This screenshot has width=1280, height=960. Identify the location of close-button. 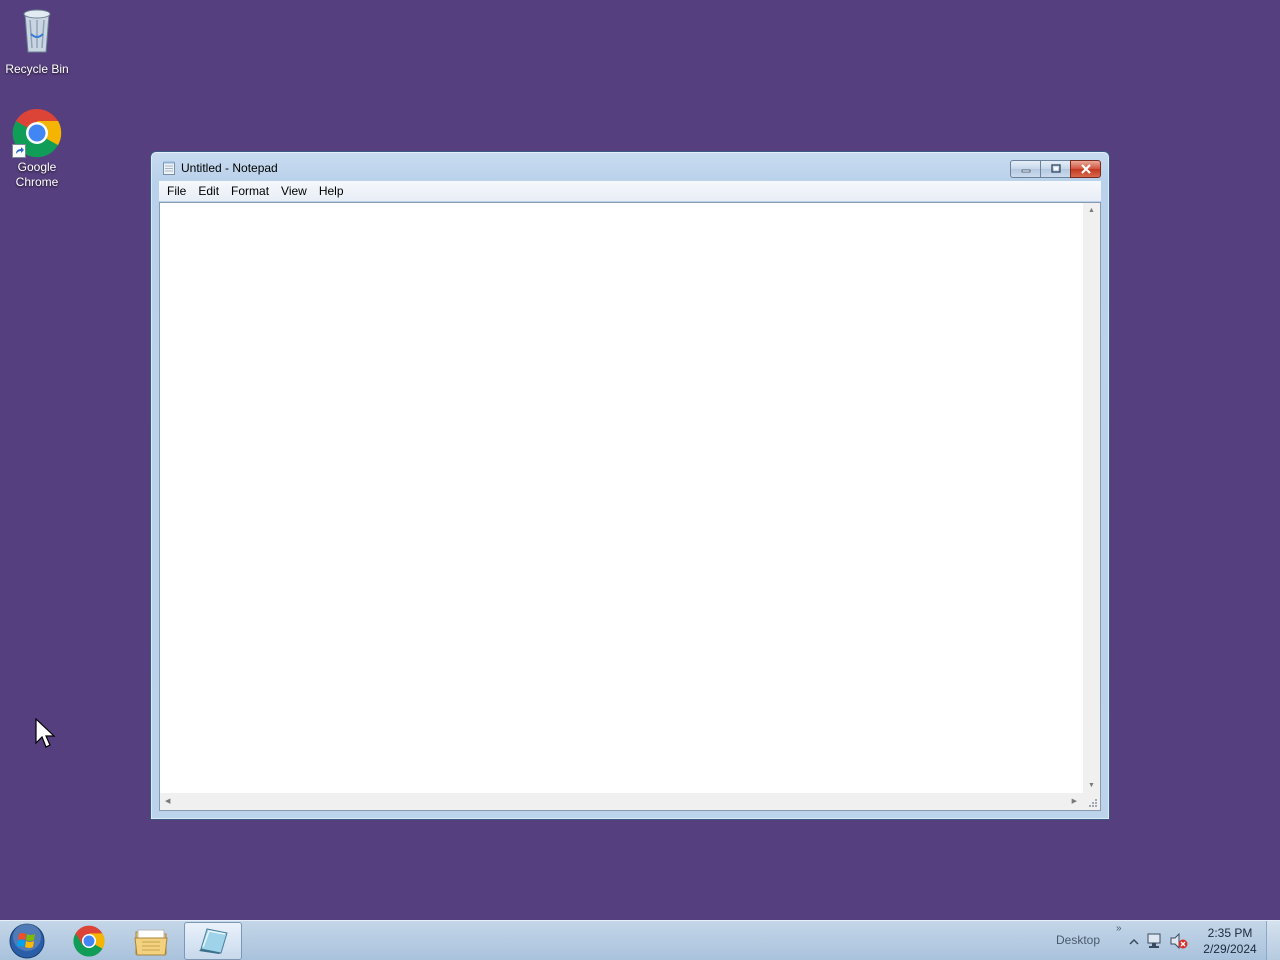
(1085, 169).